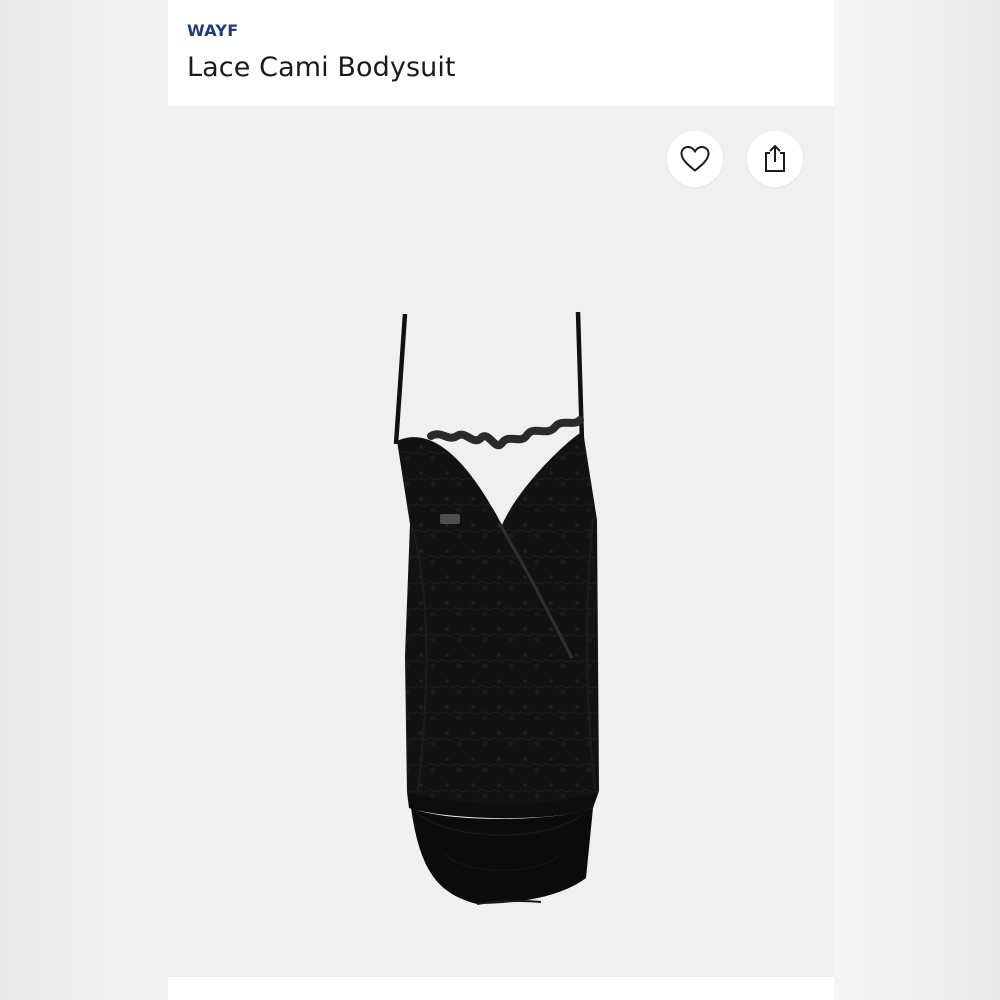 Image resolution: width=1000 pixels, height=1000 pixels. I want to click on share-button, so click(775, 159).